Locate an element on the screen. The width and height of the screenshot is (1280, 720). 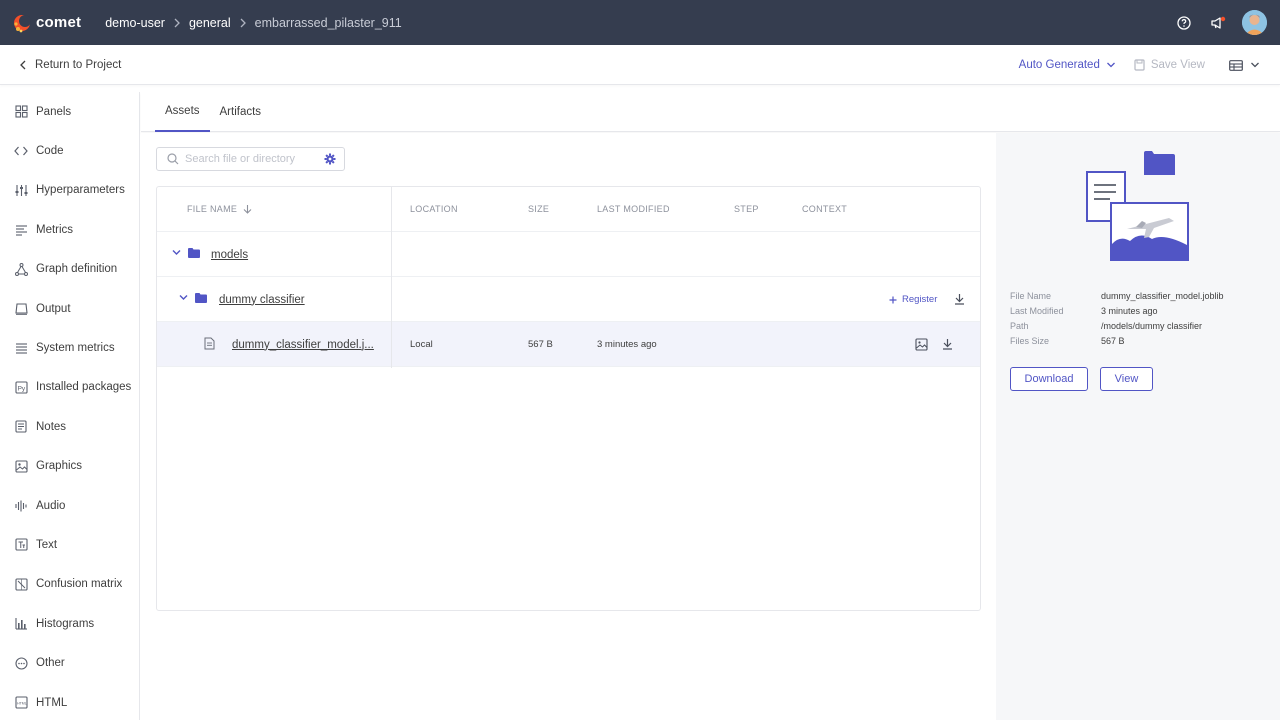
sidebar-item-label: Panels is located at coordinates (54, 111).